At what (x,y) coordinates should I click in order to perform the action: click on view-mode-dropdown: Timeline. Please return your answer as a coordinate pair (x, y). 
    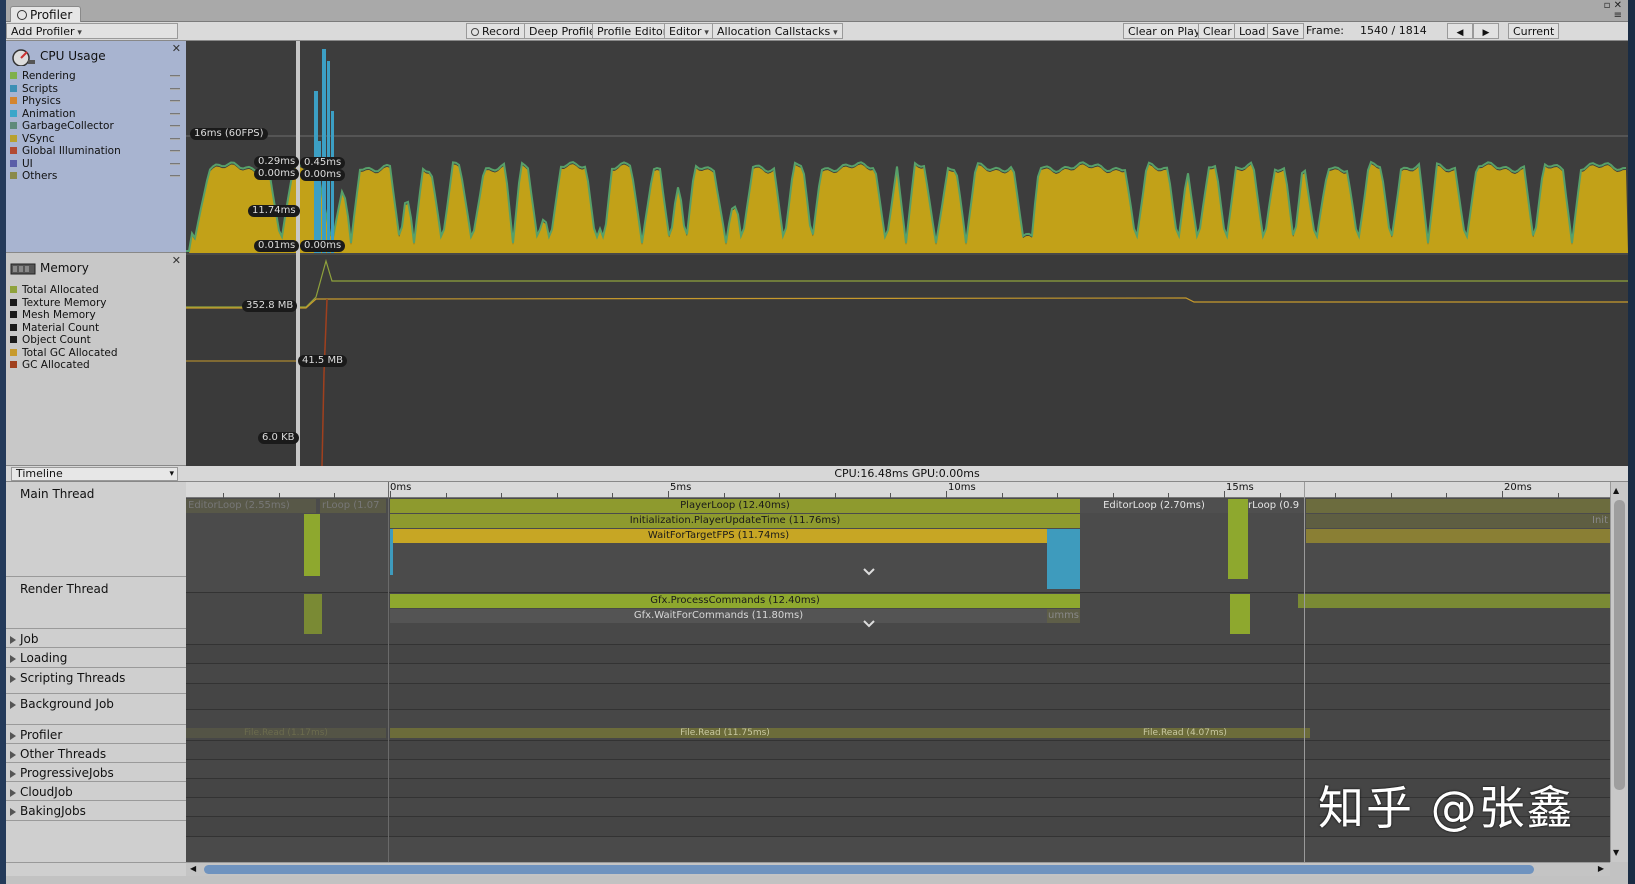
    Looking at the image, I should click on (94, 474).